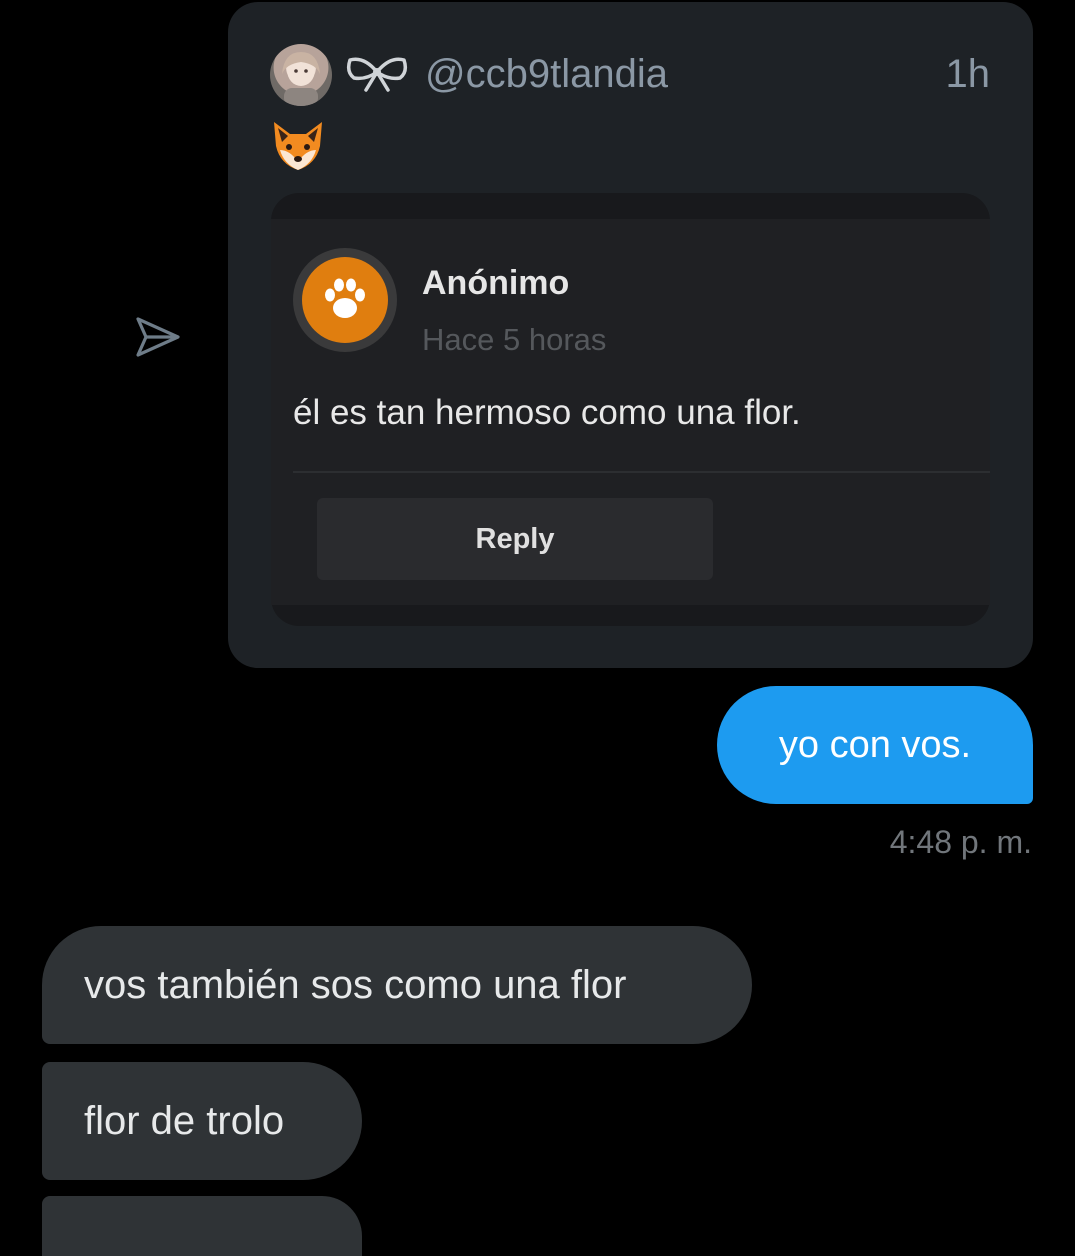  What do you see at coordinates (345, 298) in the screenshot?
I see `paw-icon` at bounding box center [345, 298].